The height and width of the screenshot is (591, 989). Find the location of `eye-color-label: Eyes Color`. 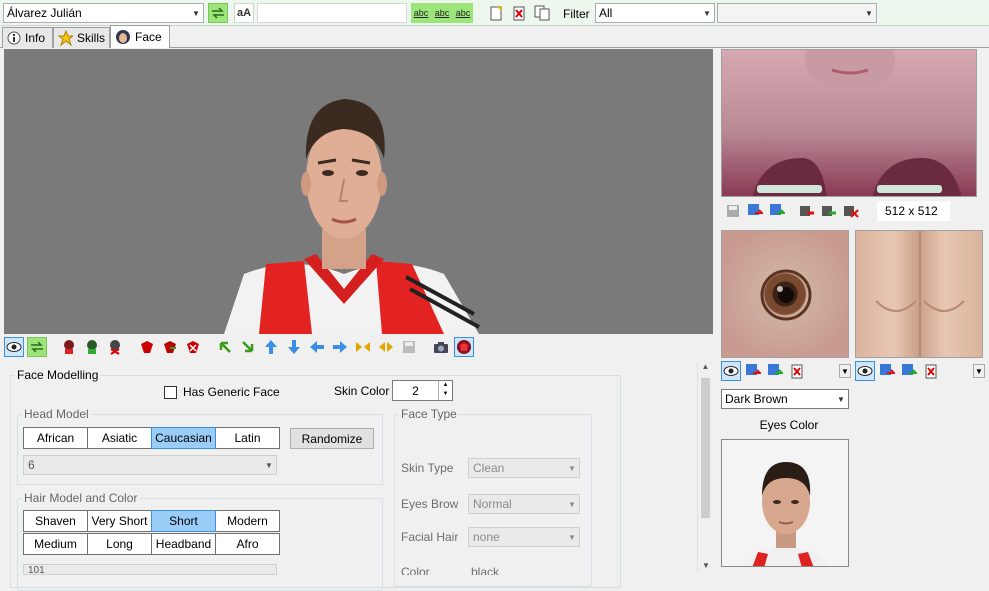

eye-color-label: Eyes Color is located at coordinates (789, 425).